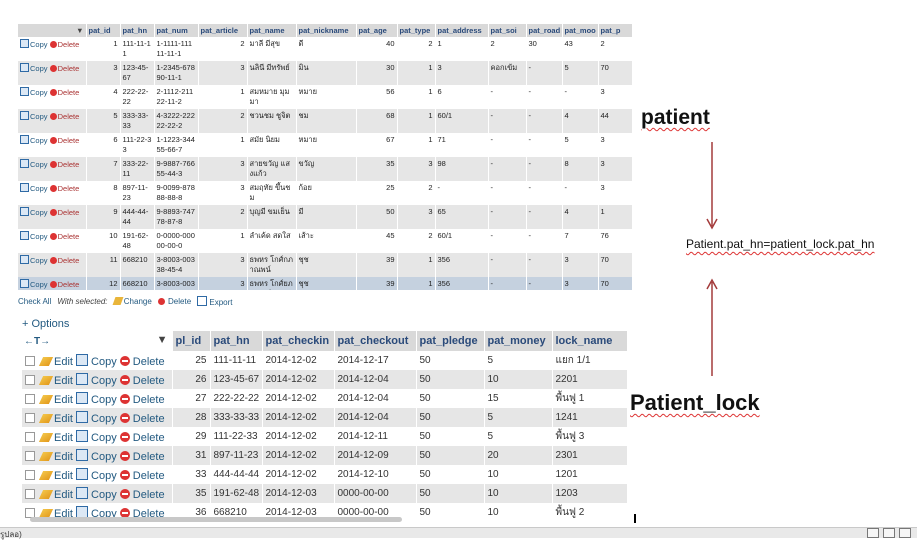 Image resolution: width=917 pixels, height=541 pixels. I want to click on join-condition-text: Patient.pat_hn=patient_lock.pat_hn, so click(780, 244).